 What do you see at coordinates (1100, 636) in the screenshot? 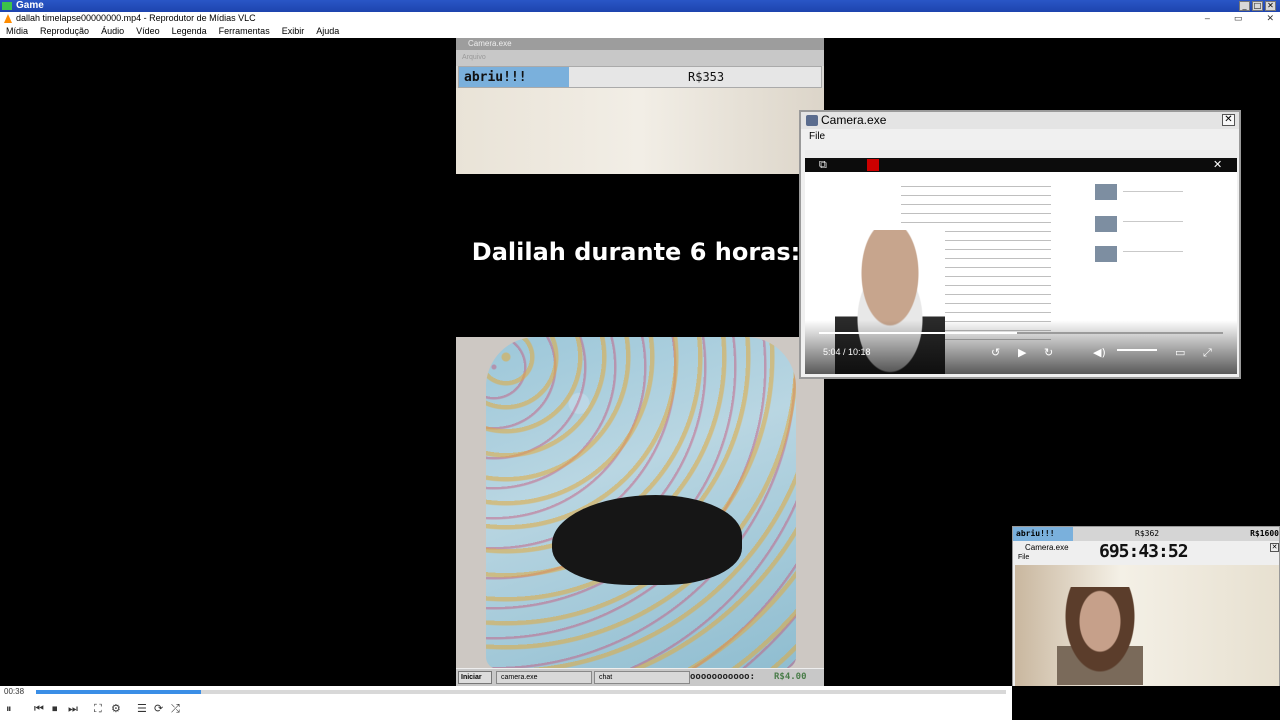
I see `streamer-image` at bounding box center [1100, 636].